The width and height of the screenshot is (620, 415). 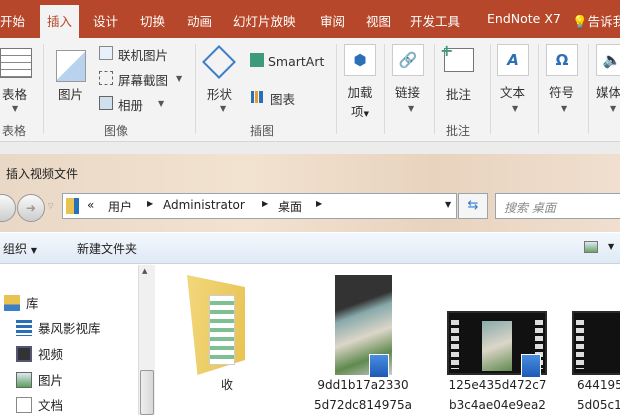 I want to click on organize-button: 组织 ▼, so click(x=20, y=248).